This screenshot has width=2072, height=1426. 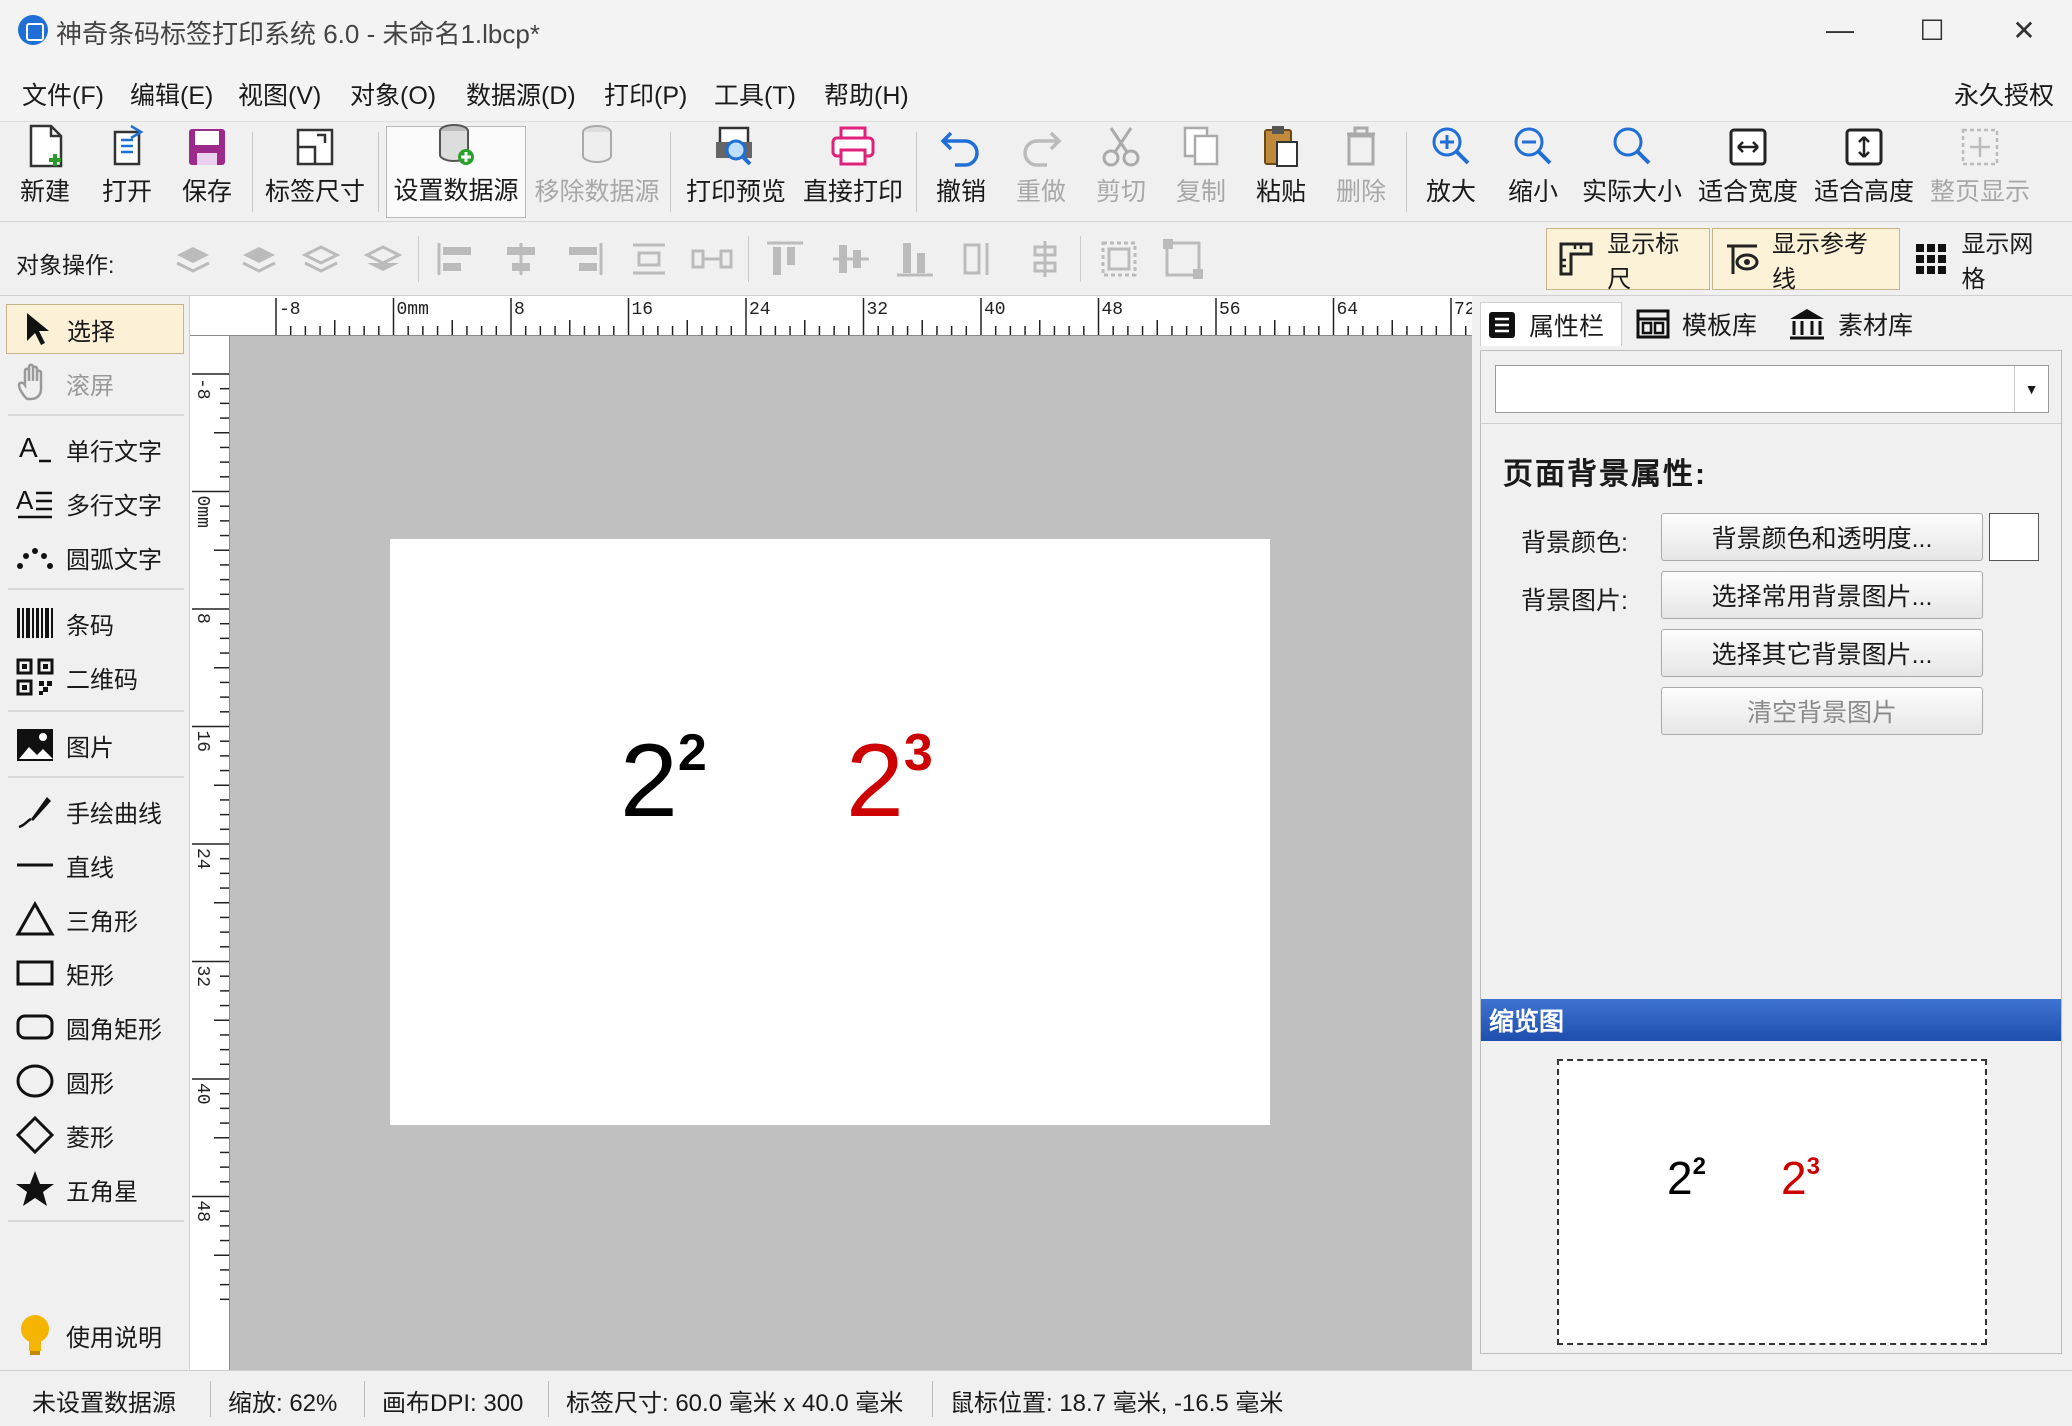 What do you see at coordinates (206, 192) in the screenshot?
I see `save-label: 保存` at bounding box center [206, 192].